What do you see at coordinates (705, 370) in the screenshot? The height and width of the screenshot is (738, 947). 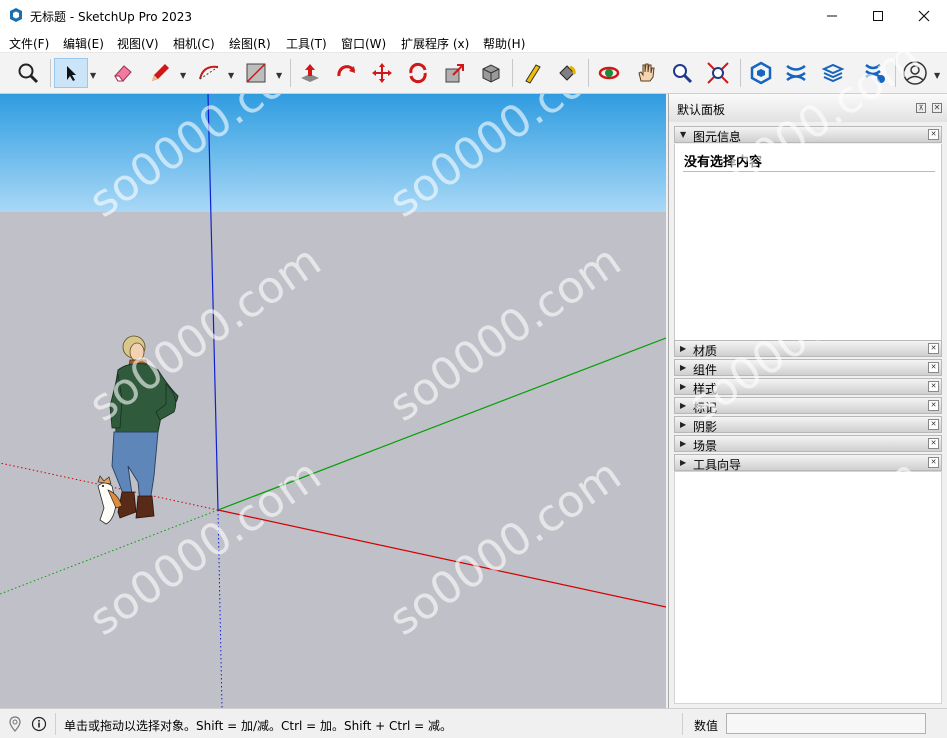 I see `tray-section-label: 组件` at bounding box center [705, 370].